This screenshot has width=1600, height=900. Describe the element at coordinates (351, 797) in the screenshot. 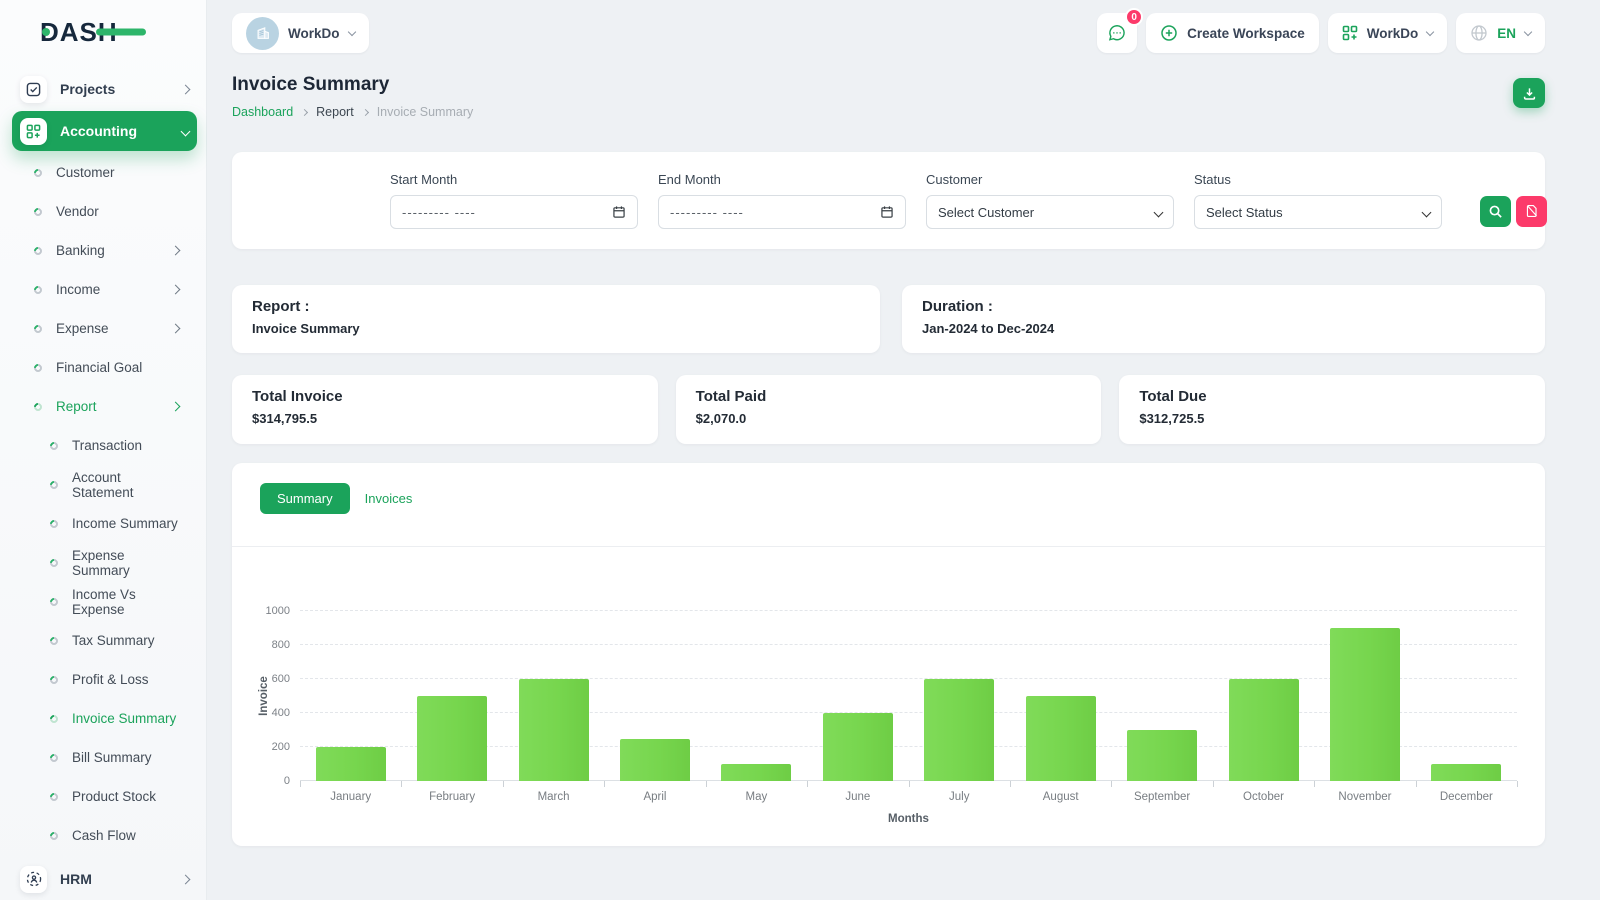

I see `x-tick-label: January` at that location.